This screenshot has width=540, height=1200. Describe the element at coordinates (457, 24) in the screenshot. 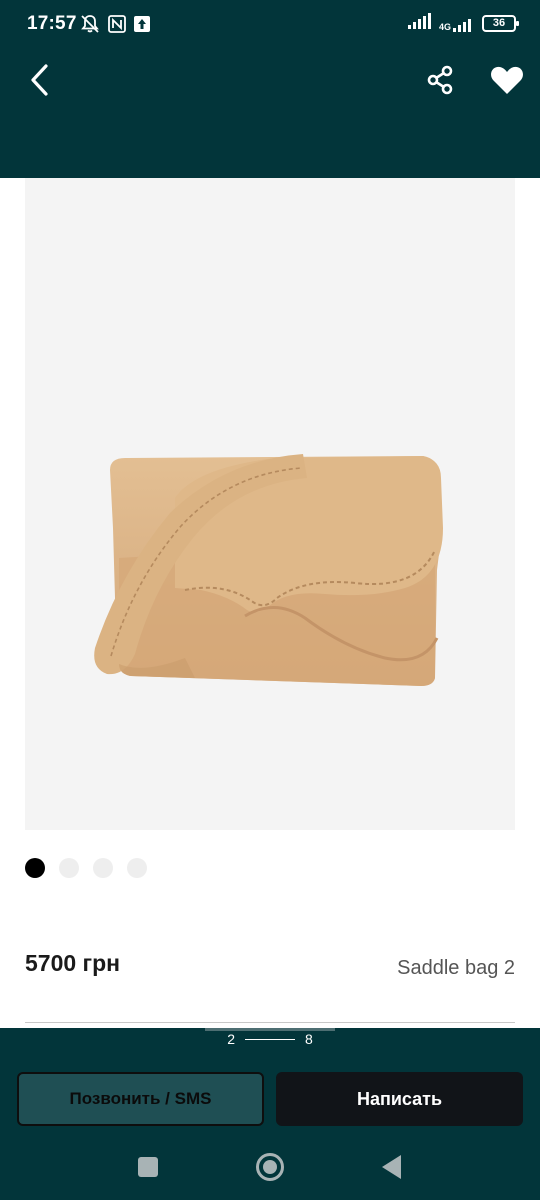

I see `signal-4g-icon: 4G` at that location.